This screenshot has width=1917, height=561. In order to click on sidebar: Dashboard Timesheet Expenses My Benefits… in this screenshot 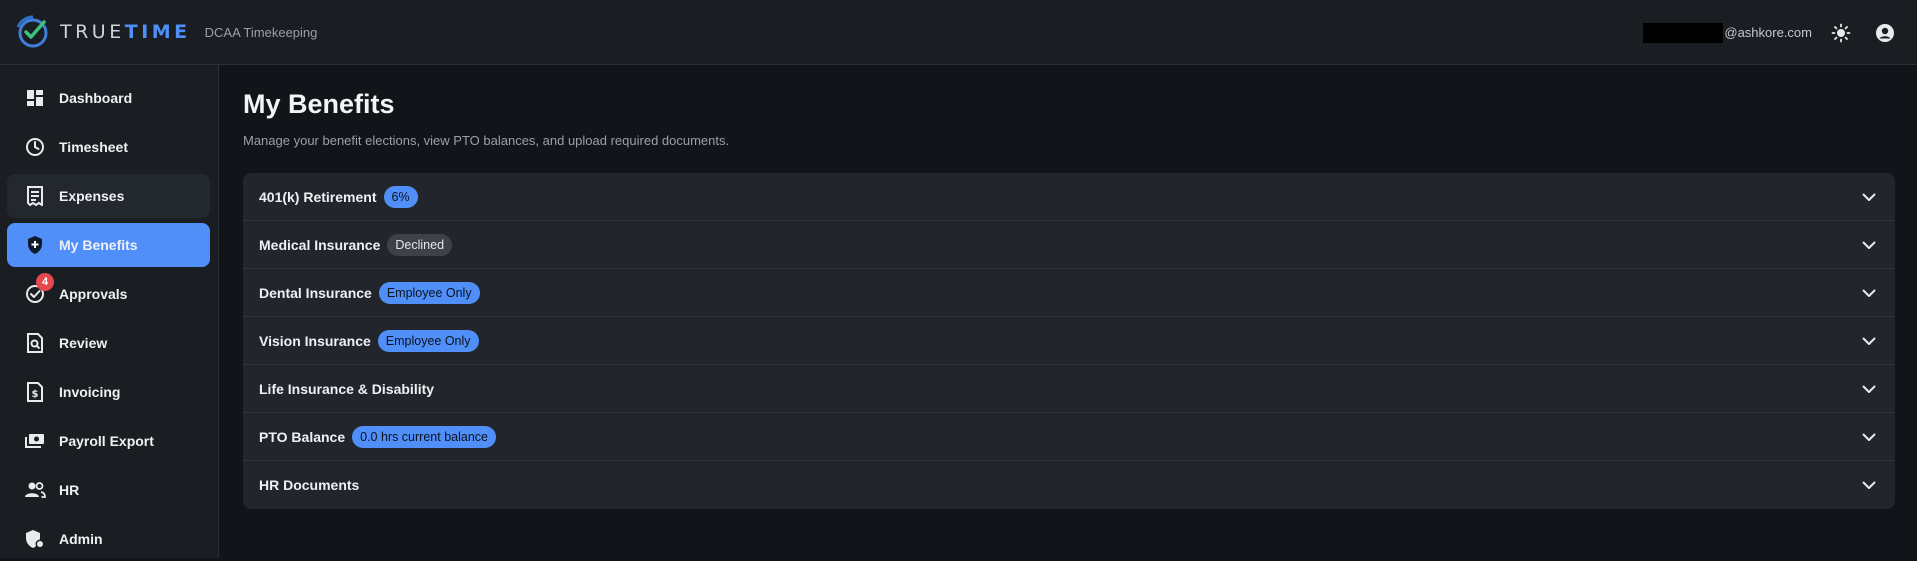, I will do `click(109, 311)`.